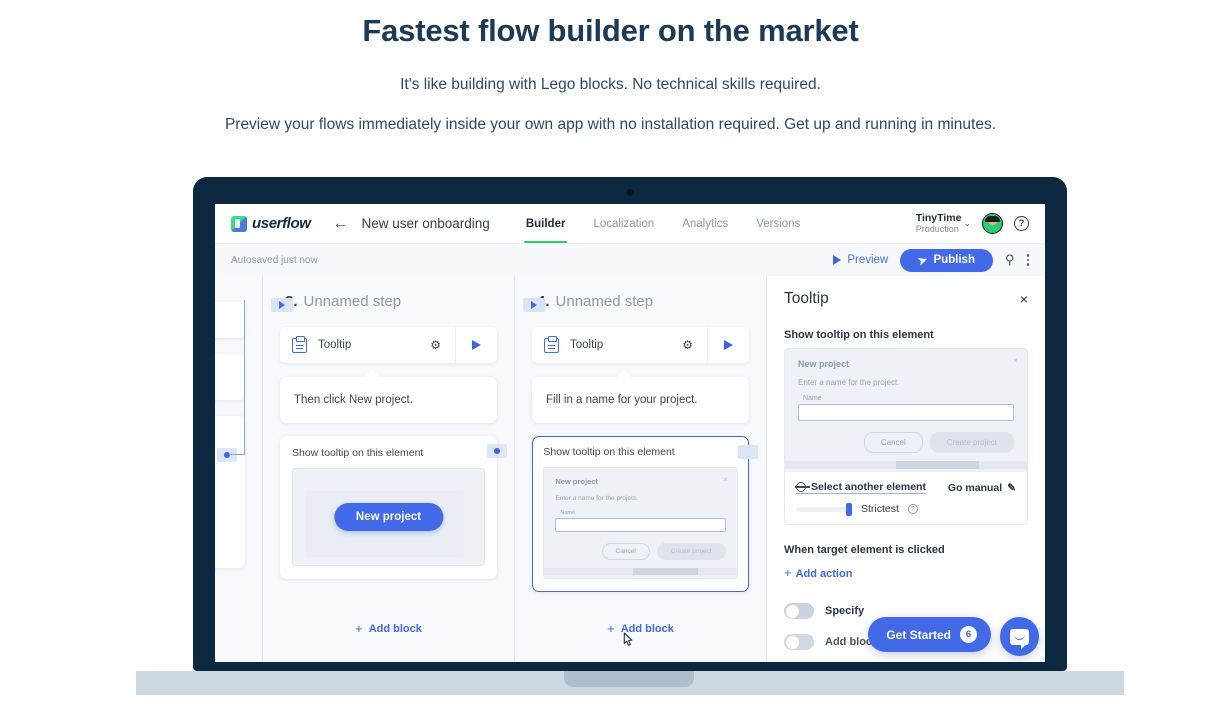  I want to click on strictness-label: Strictest, so click(880, 509).